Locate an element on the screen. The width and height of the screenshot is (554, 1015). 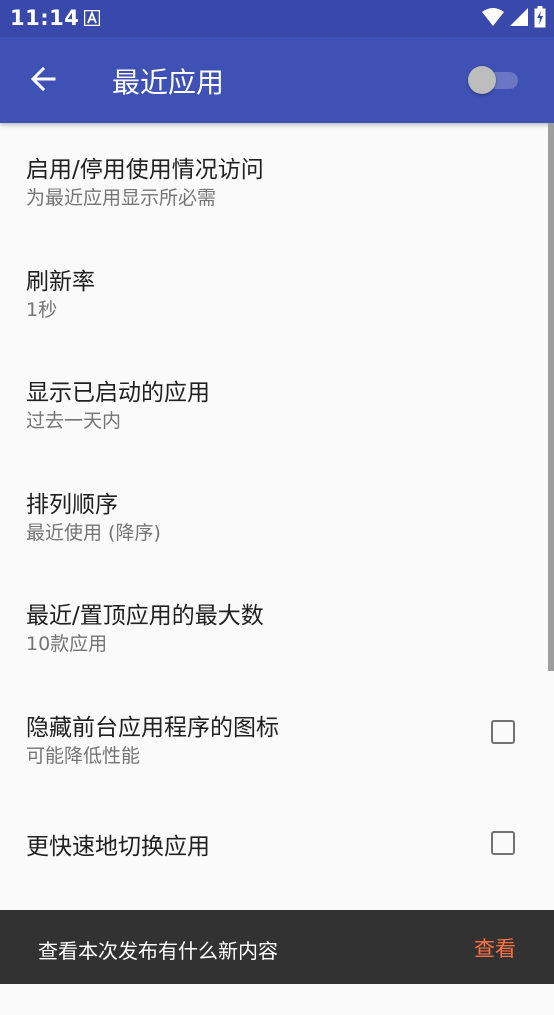
toggle-thumb is located at coordinates (482, 80).